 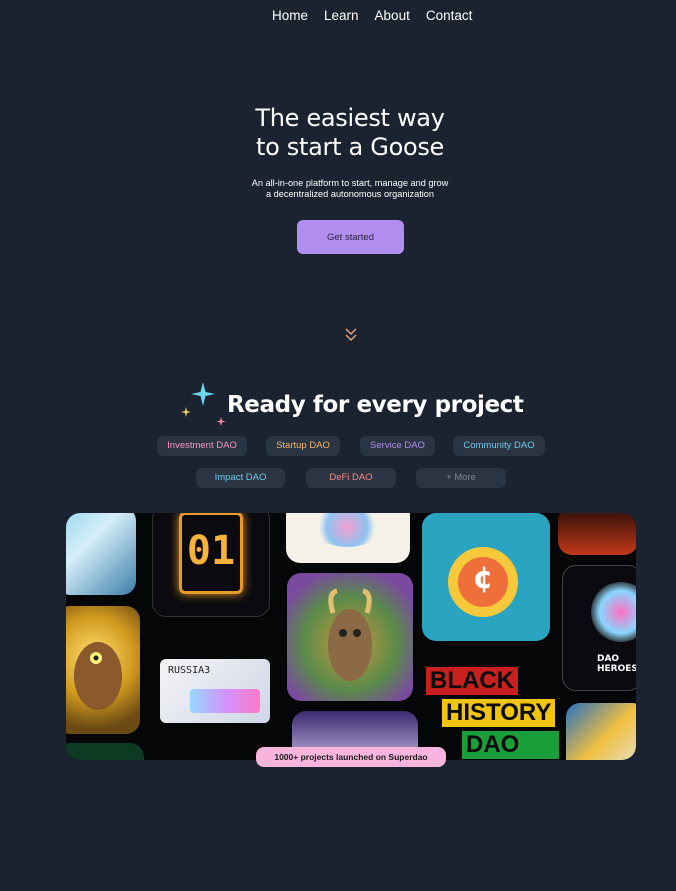 I want to click on chip-label: + More, so click(x=461, y=477).